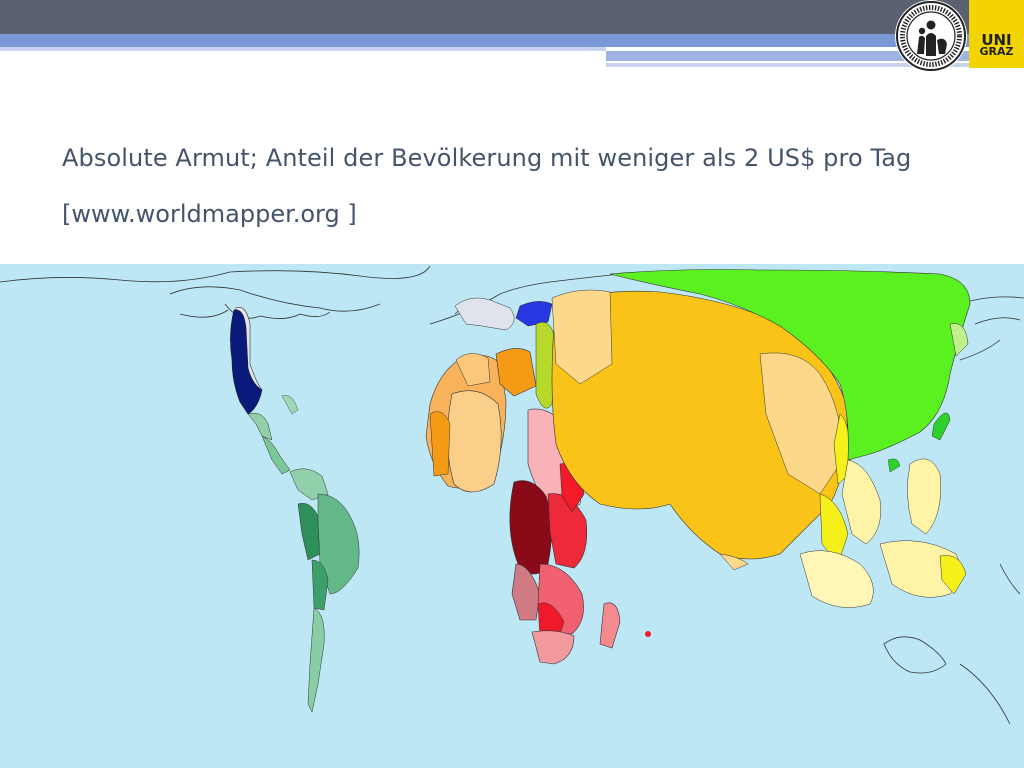  Describe the element at coordinates (303, 49) in the screenshot. I see `header-stripe-light` at that location.